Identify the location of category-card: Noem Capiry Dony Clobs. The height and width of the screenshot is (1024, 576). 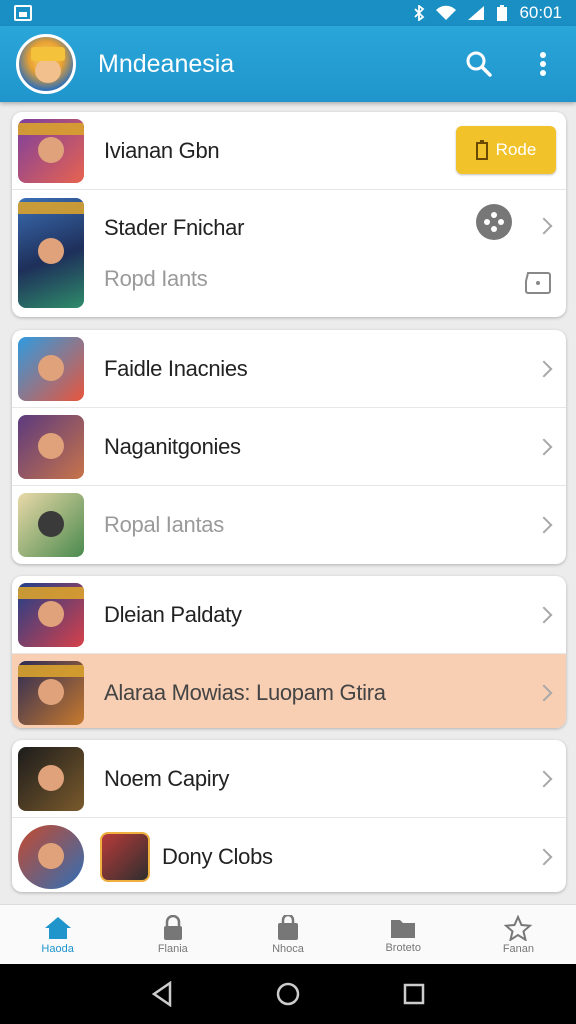
(289, 816).